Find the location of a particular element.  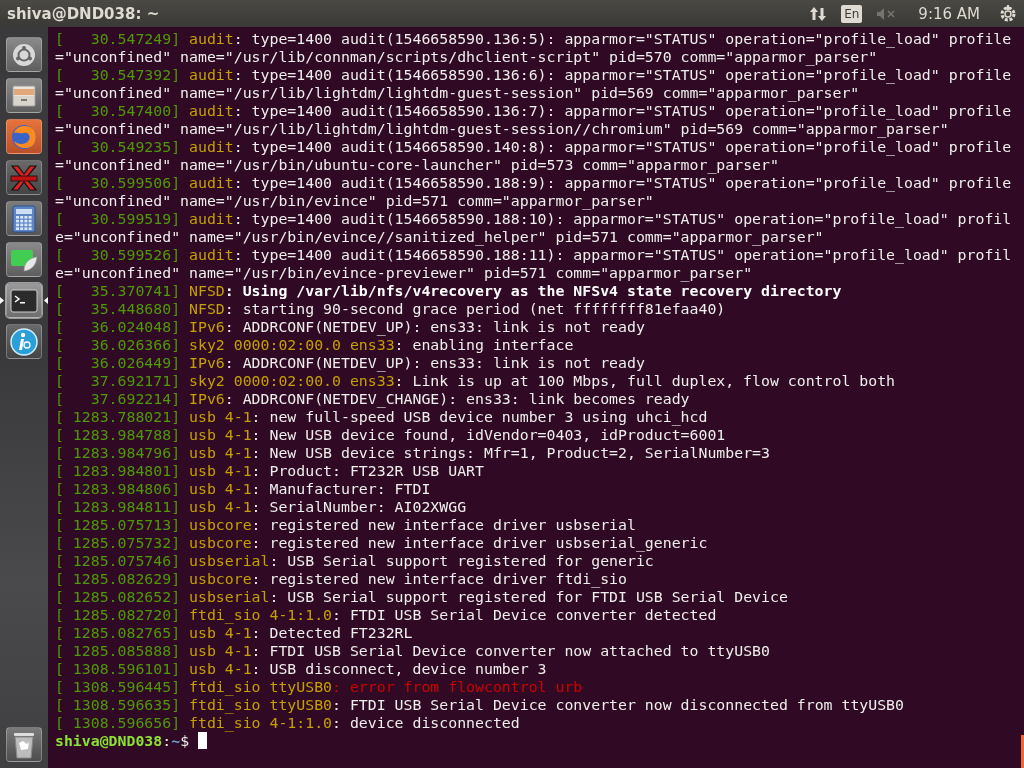

log-message: : type=1400 audit(1546658590.188:11): apparmor="STATUS" operation="profile_load" profil is located at coordinates (622, 255).